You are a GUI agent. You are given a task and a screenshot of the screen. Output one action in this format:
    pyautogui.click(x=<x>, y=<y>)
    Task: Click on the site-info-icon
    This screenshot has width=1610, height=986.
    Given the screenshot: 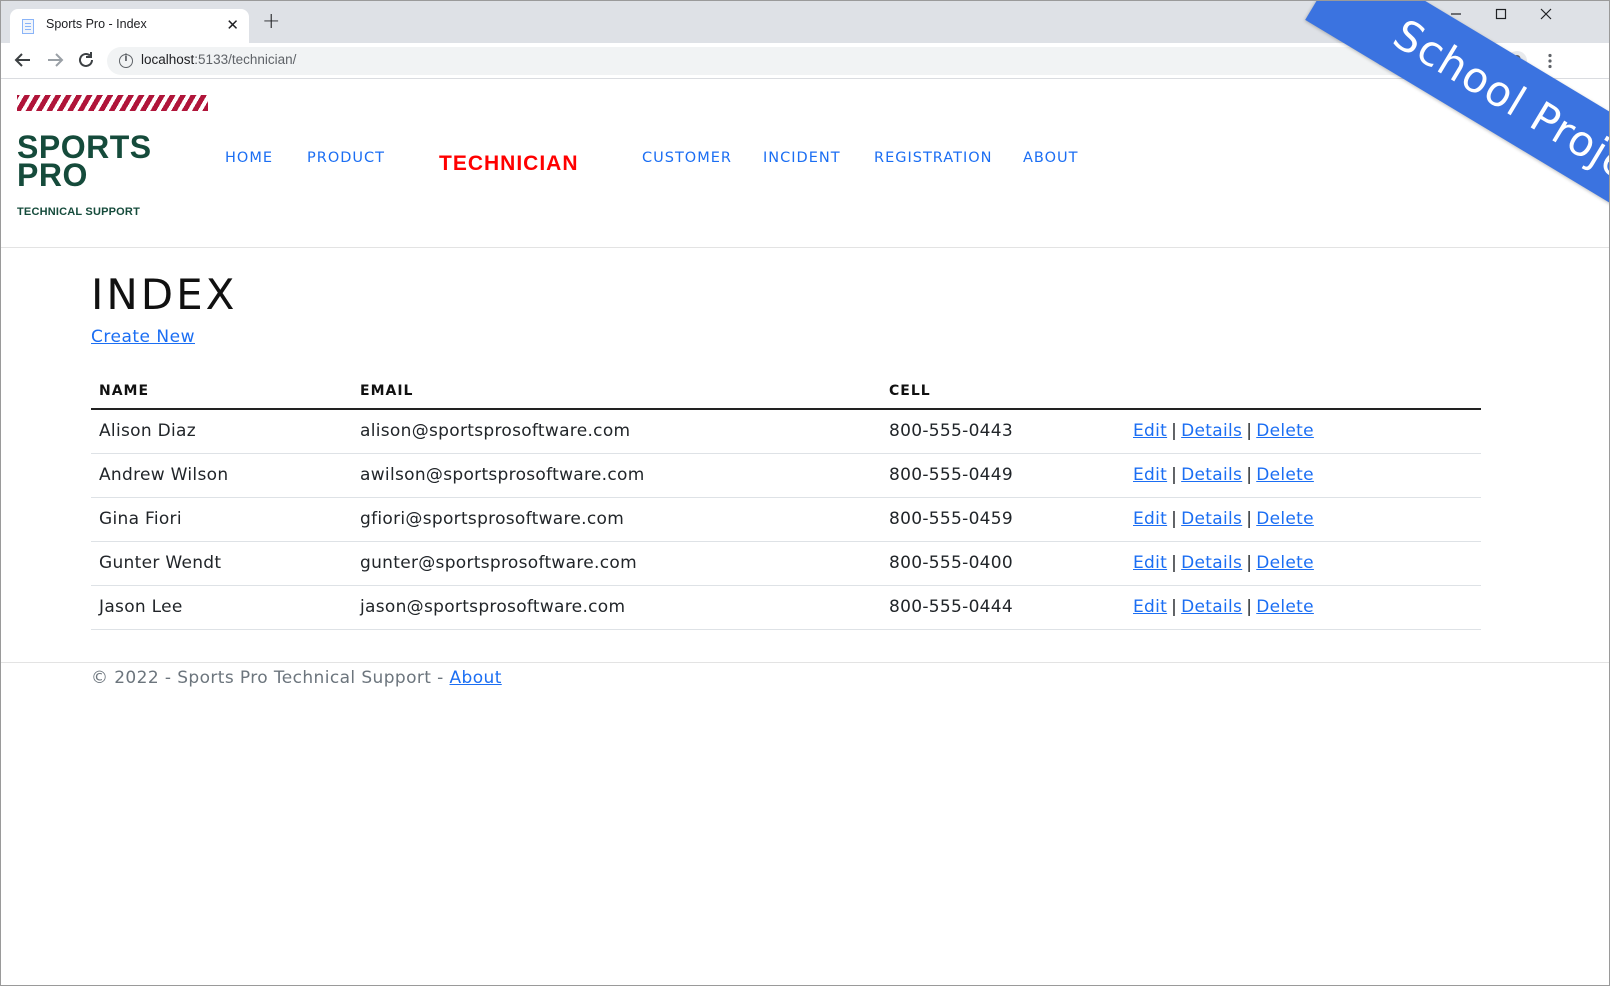 What is the action you would take?
    pyautogui.click(x=126, y=60)
    